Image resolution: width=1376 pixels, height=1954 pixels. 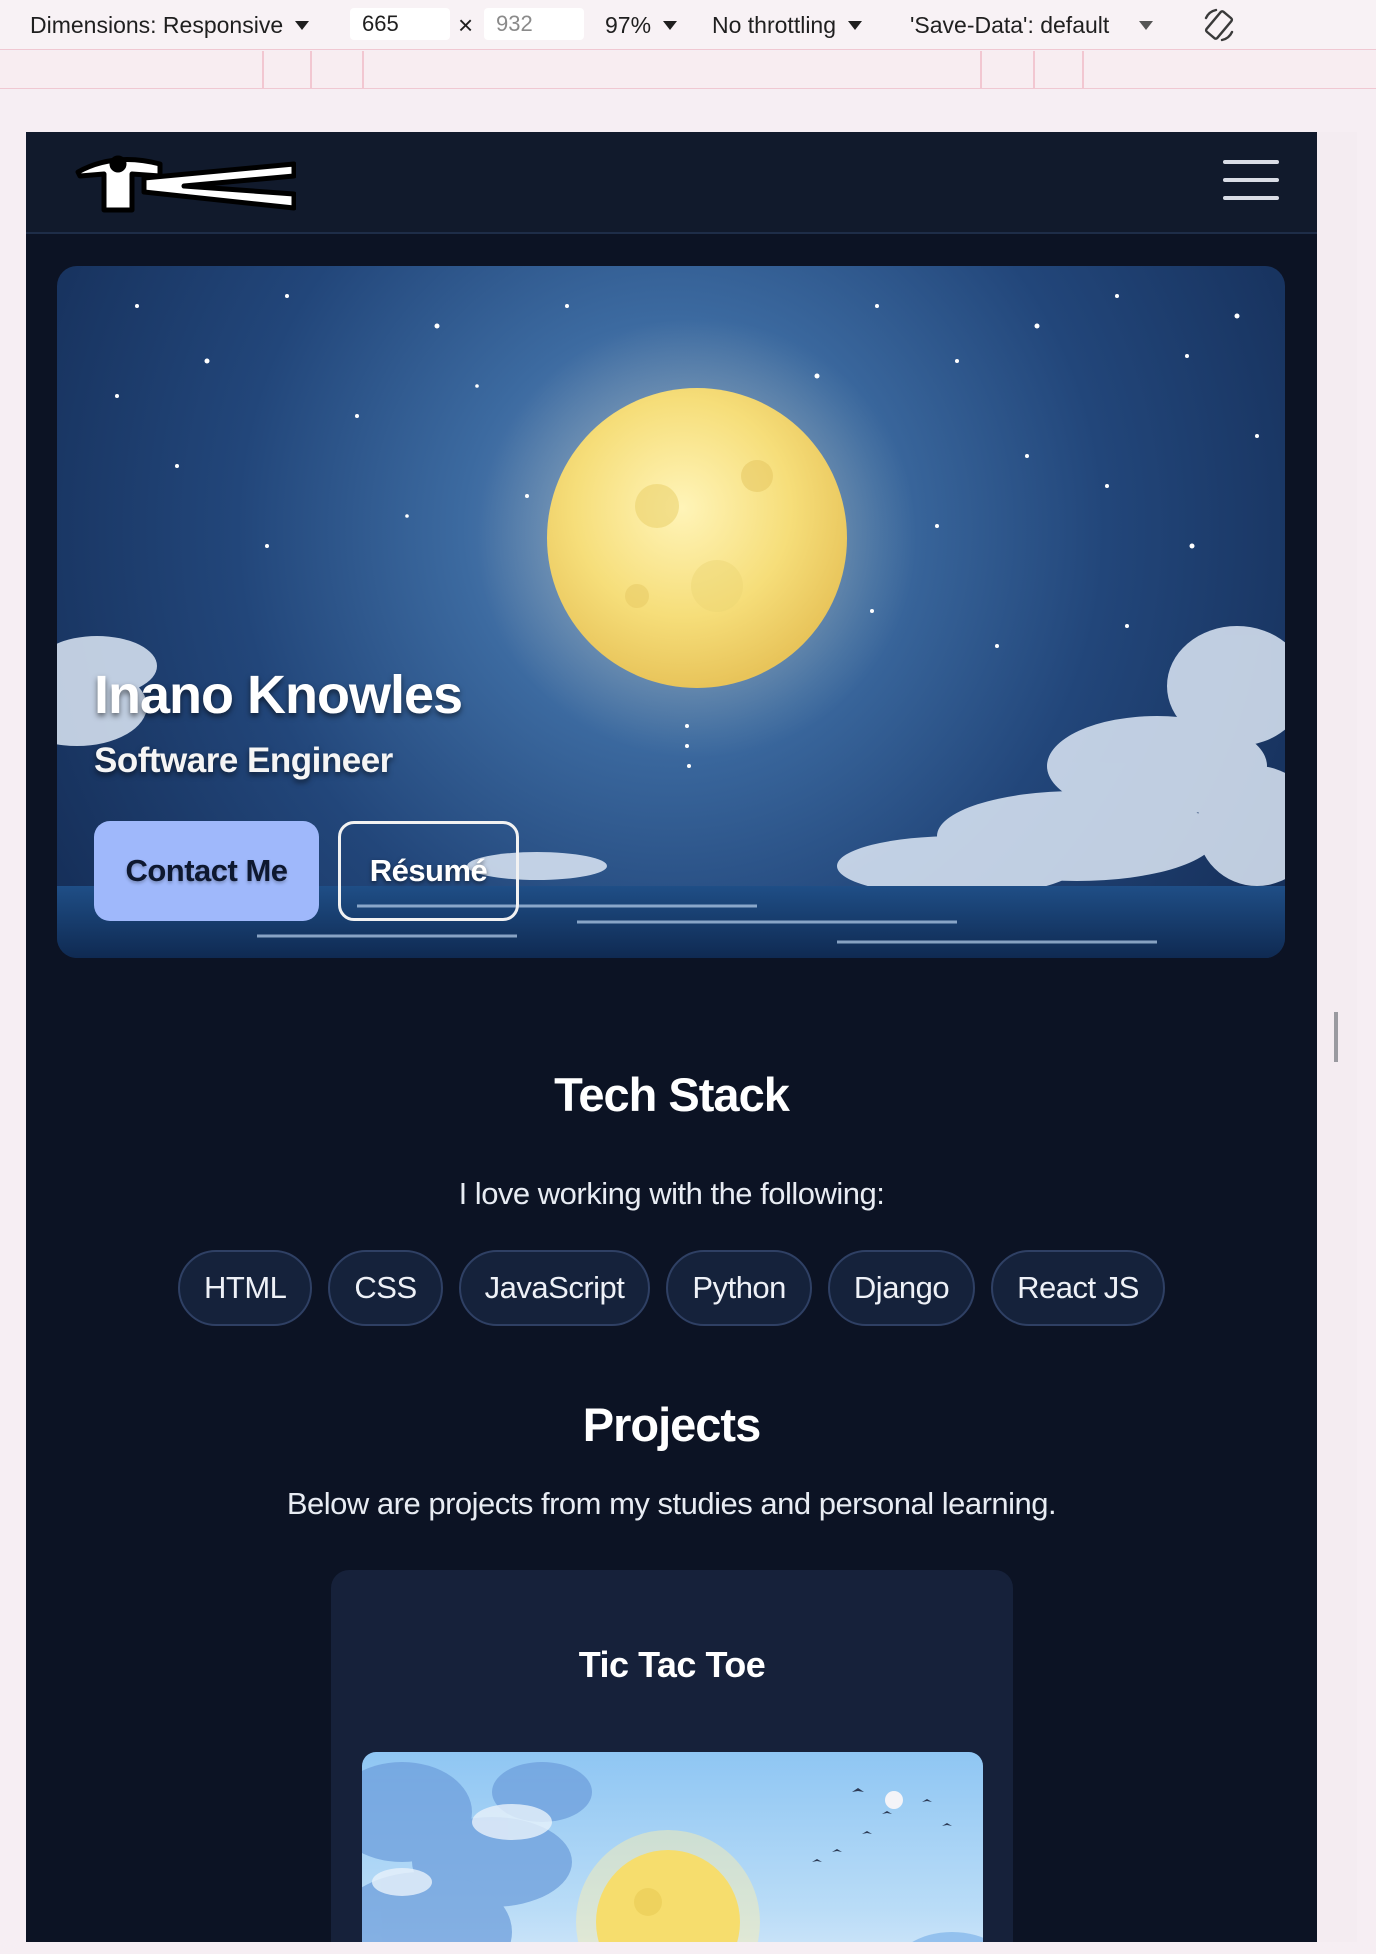 What do you see at coordinates (901, 1288) in the screenshot?
I see `tech-chip-django: Django` at bounding box center [901, 1288].